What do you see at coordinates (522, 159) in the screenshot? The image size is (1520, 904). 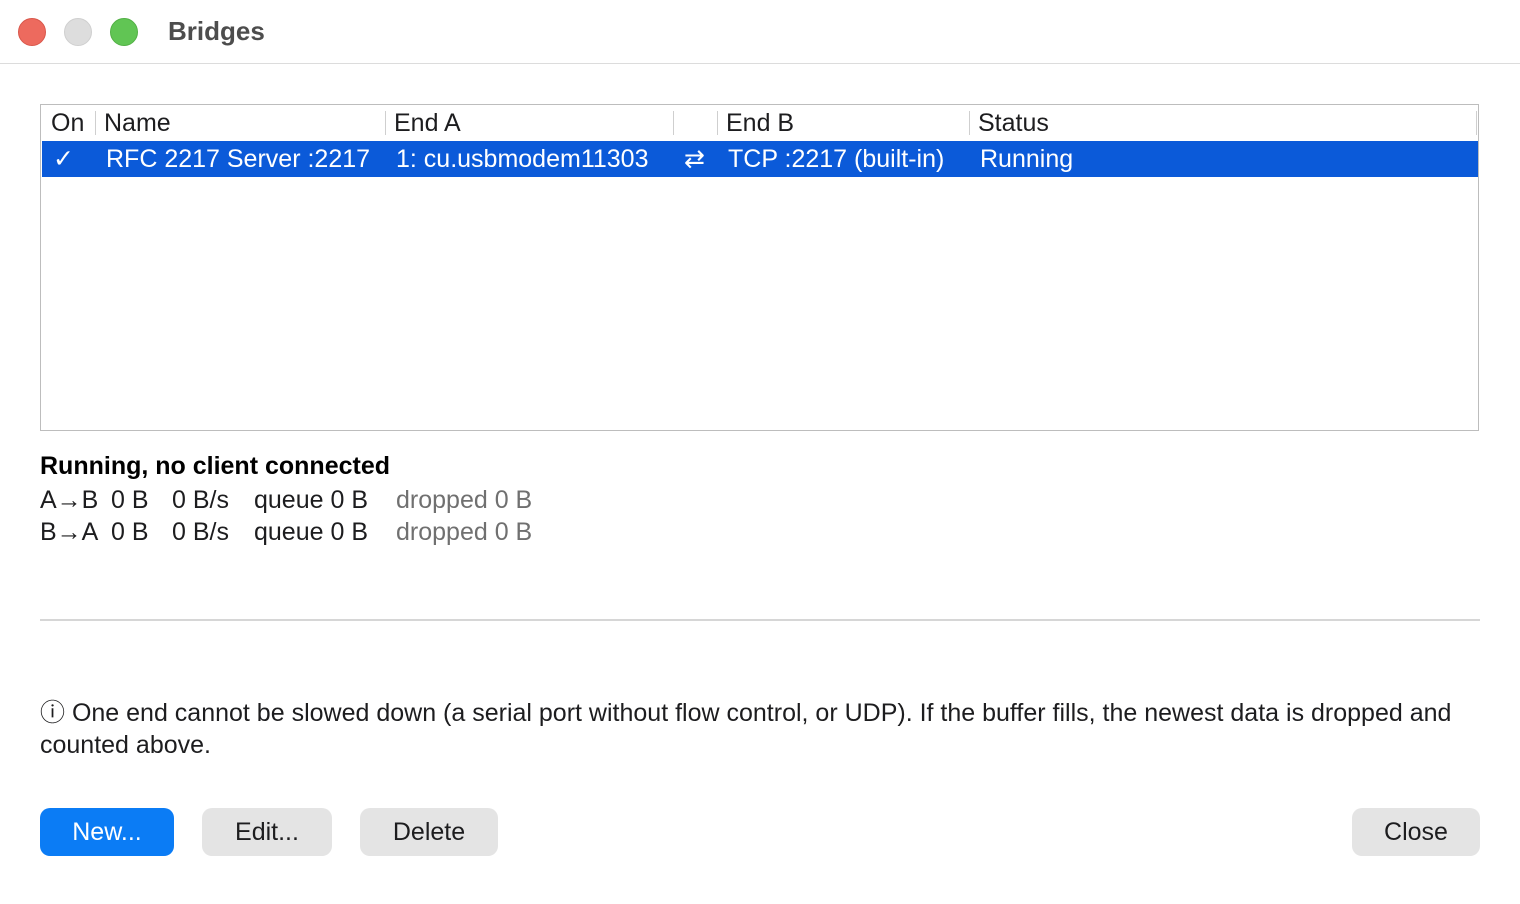 I see `end-a-cell: 1: cu.usbmodem11303` at bounding box center [522, 159].